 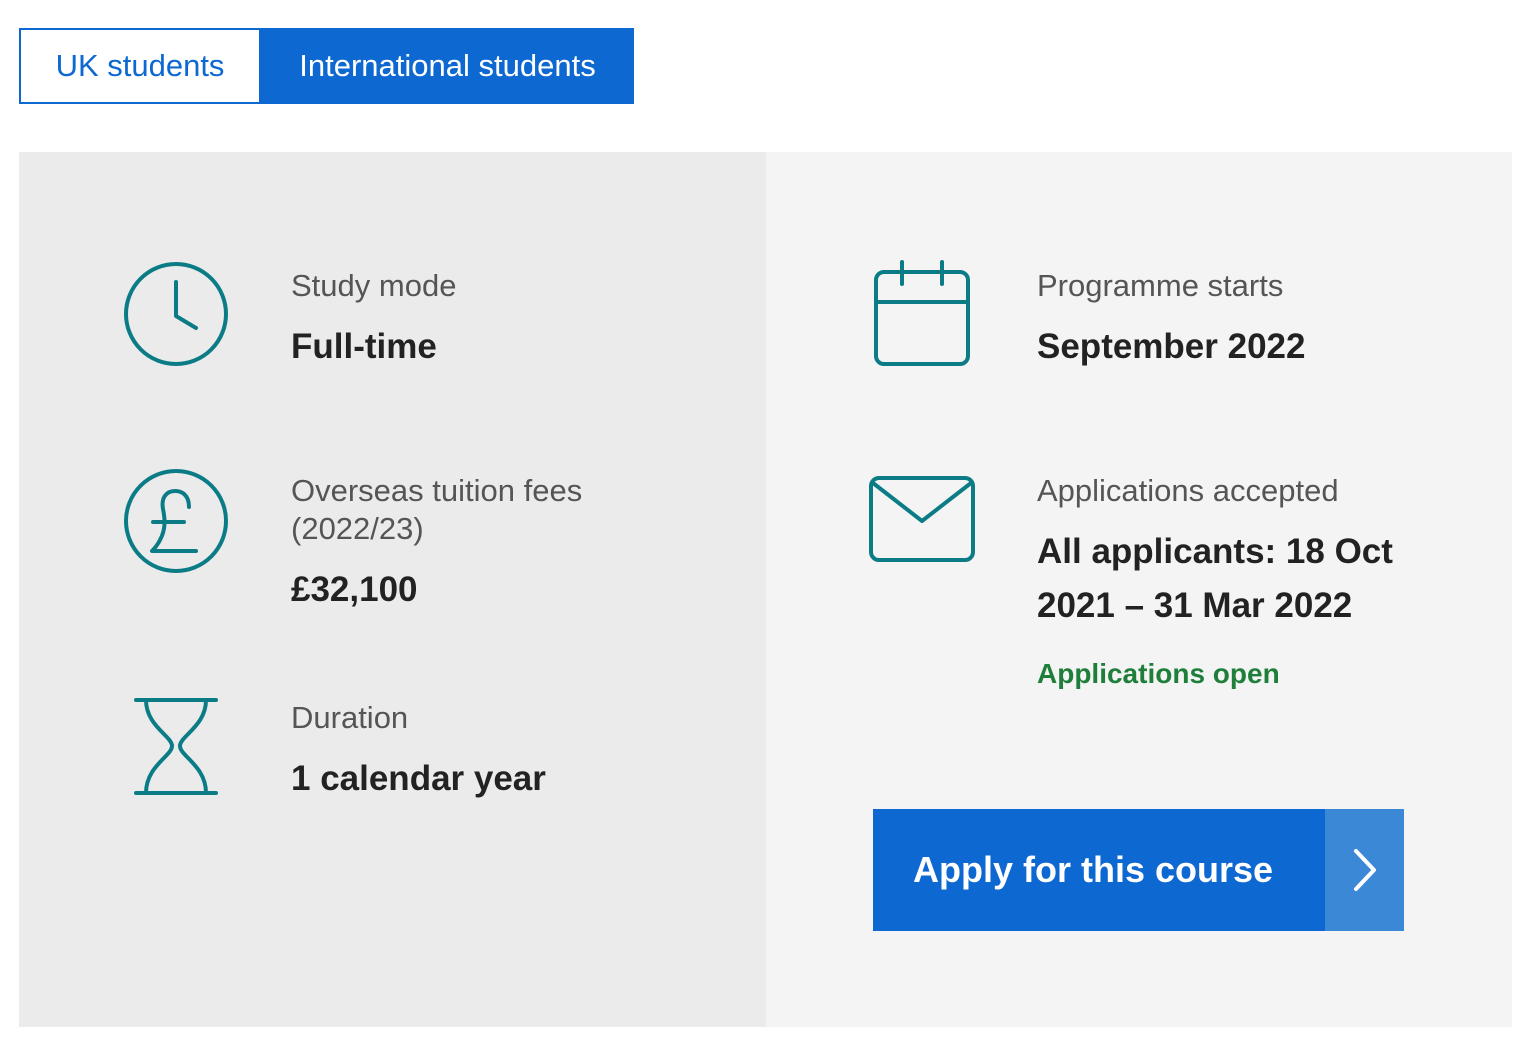 I want to click on hourglass-icon, so click(x=176, y=746).